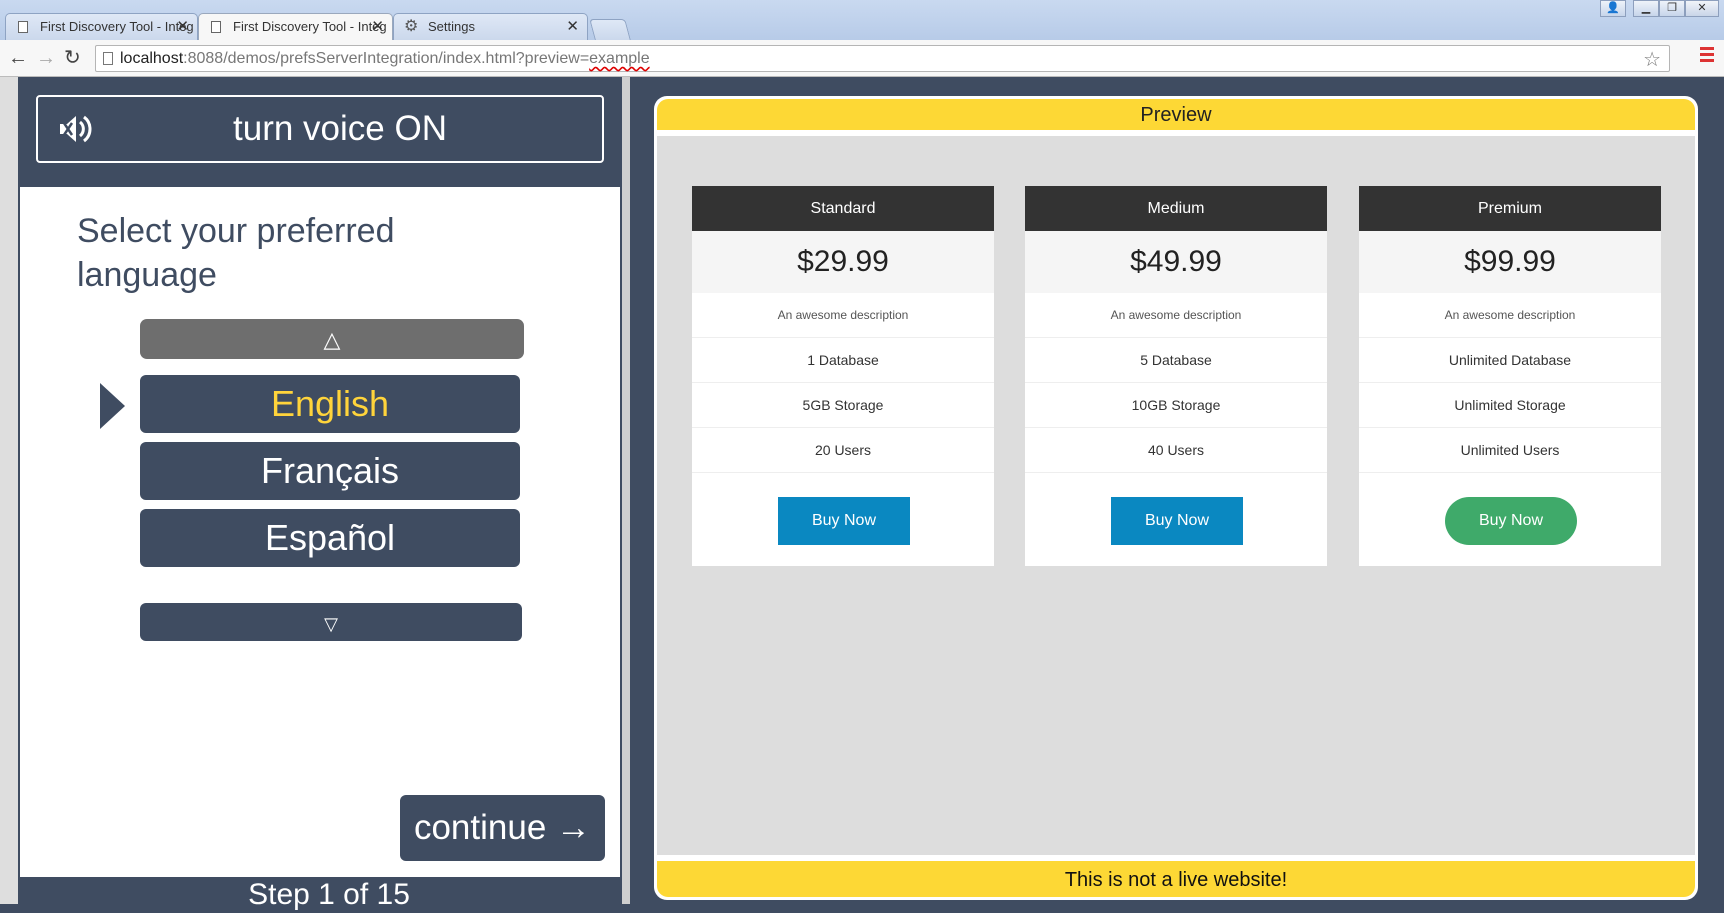 This screenshot has height=913, width=1724. Describe the element at coordinates (330, 471) in the screenshot. I see `language-option-francais: Français` at that location.